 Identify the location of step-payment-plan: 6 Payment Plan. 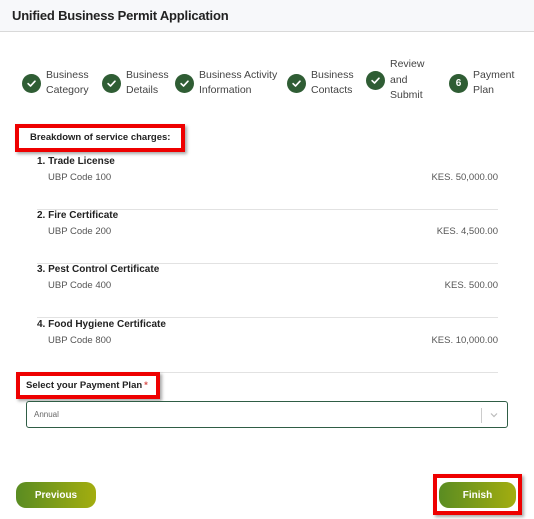
(481, 83).